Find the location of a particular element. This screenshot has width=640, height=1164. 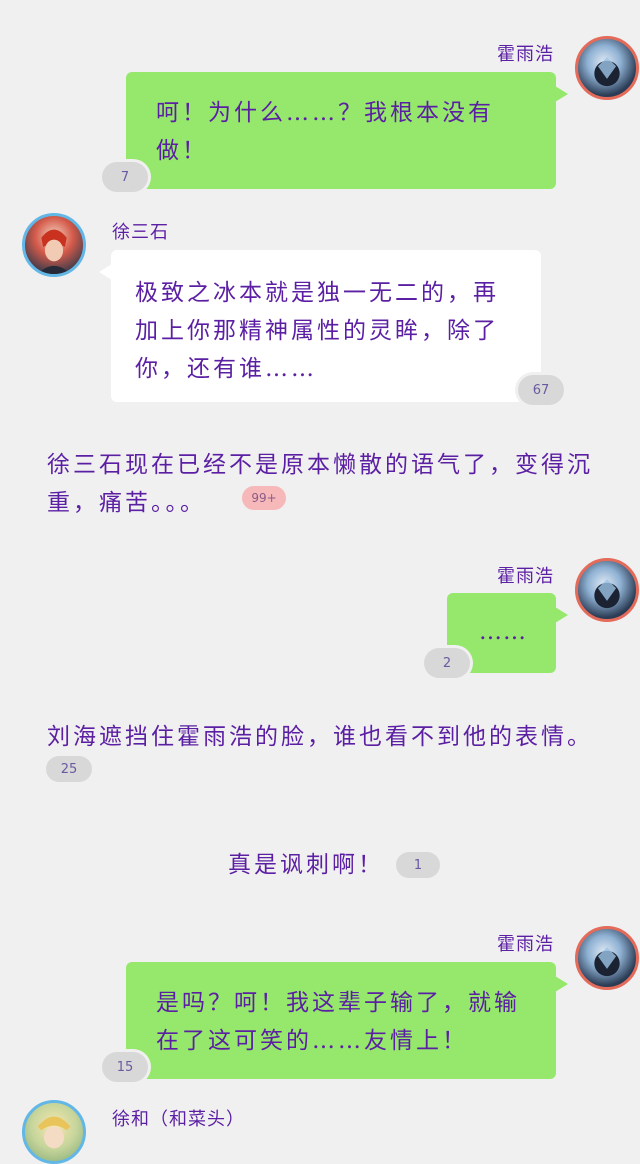

comment-count: 7 is located at coordinates (125, 177).